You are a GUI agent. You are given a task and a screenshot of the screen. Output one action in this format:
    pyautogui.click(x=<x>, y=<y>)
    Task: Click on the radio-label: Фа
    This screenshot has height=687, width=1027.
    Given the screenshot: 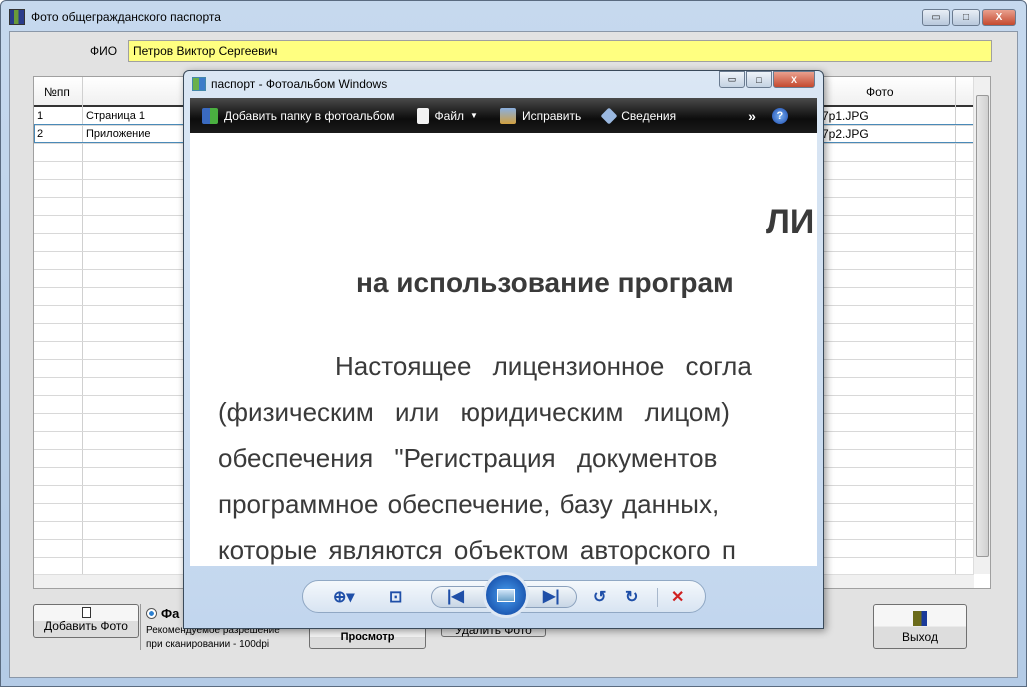 What is the action you would take?
    pyautogui.click(x=170, y=613)
    